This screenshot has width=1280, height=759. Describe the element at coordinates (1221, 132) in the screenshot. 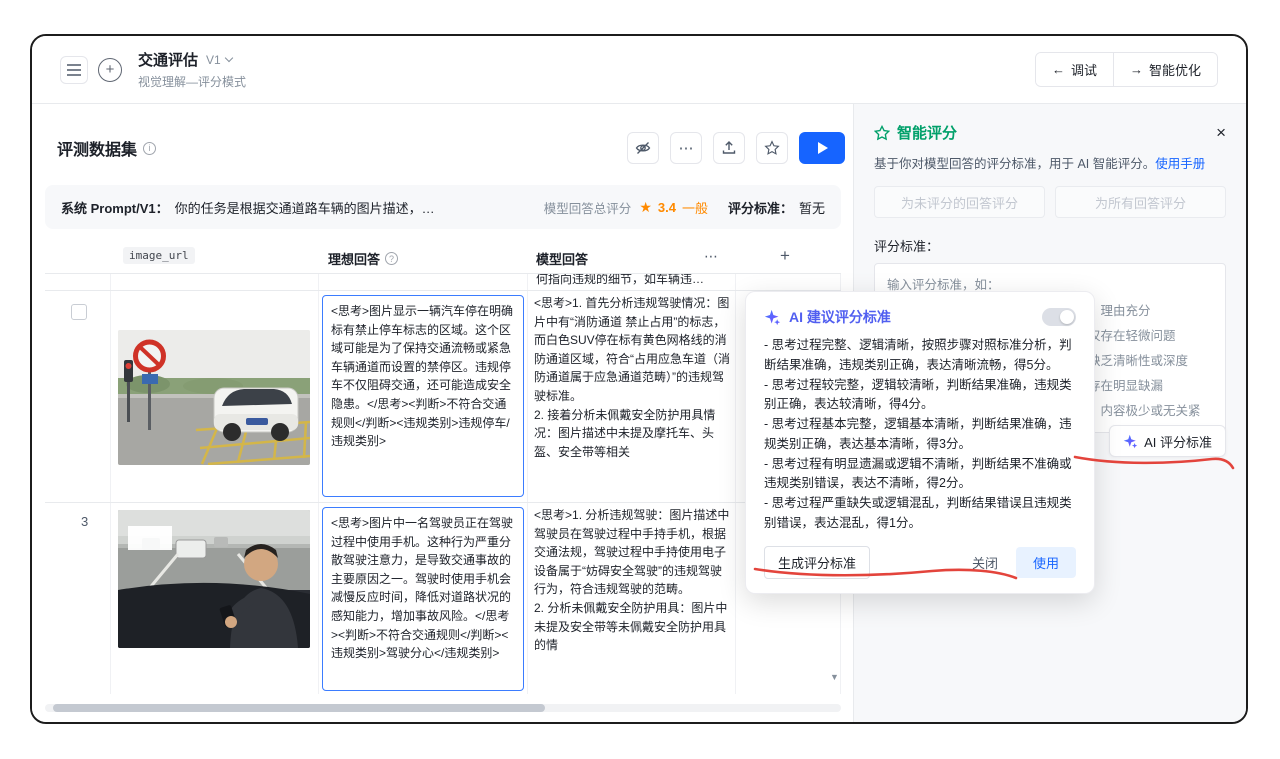

I see `close-icon: ×` at that location.